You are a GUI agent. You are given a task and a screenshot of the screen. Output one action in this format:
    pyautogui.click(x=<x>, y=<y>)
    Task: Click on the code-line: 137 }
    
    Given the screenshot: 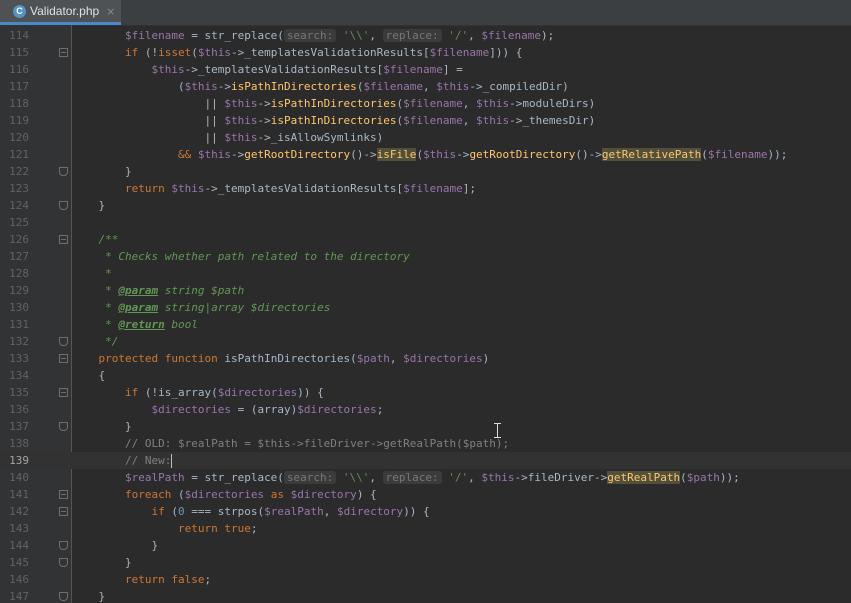 What is the action you would take?
    pyautogui.click(x=425, y=426)
    